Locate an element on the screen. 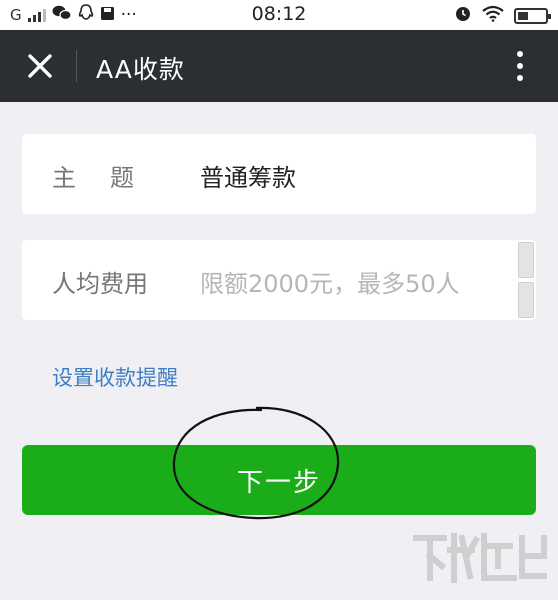 This screenshot has width=558, height=600. payment-reminder-link: 设置收款提醒 is located at coordinates (115, 377).